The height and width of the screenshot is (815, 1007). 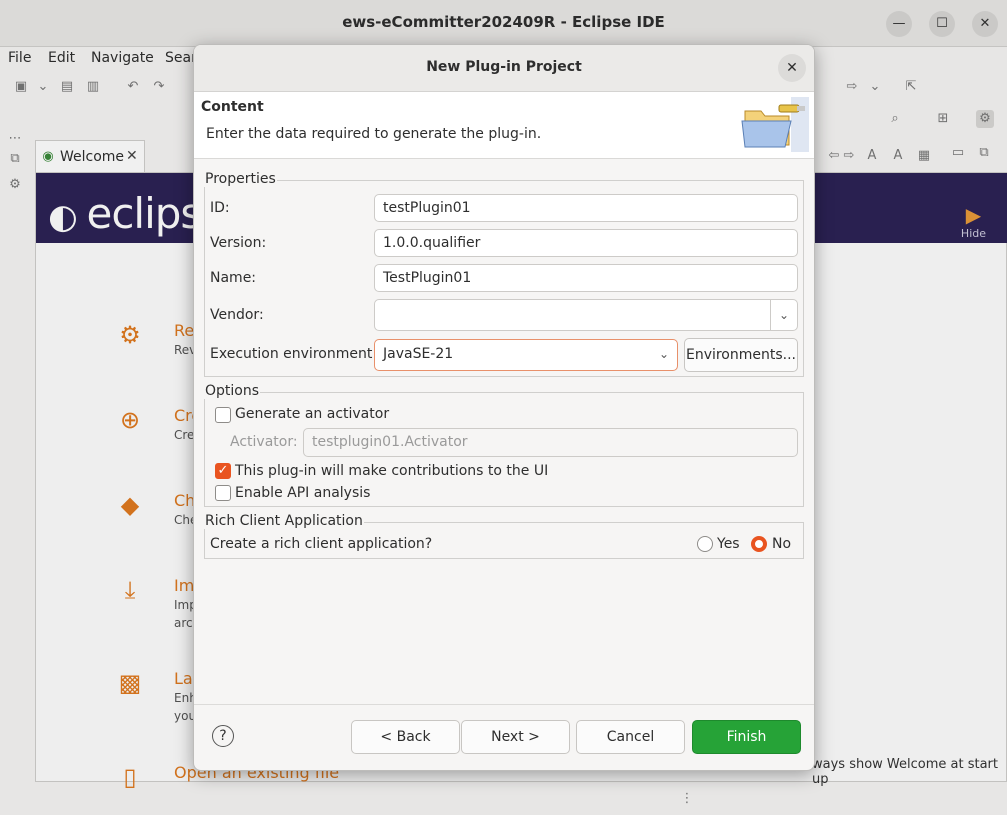 What do you see at coordinates (232, 107) in the screenshot?
I see `wizard-page-title: Content` at bounding box center [232, 107].